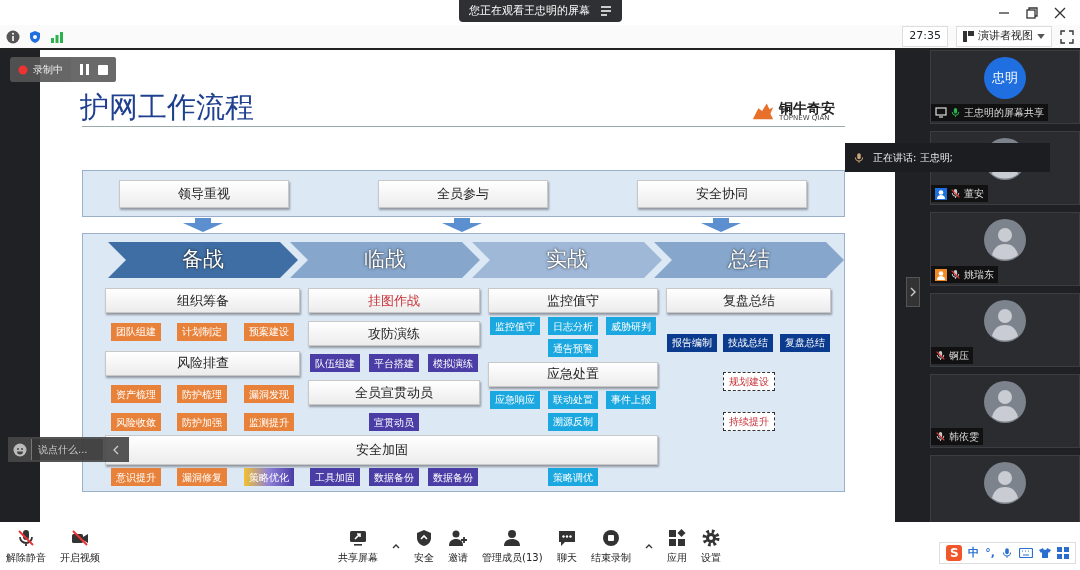 This screenshot has height=570, width=1080. What do you see at coordinates (749, 260) in the screenshot?
I see `phase-chevron: 总结` at bounding box center [749, 260].